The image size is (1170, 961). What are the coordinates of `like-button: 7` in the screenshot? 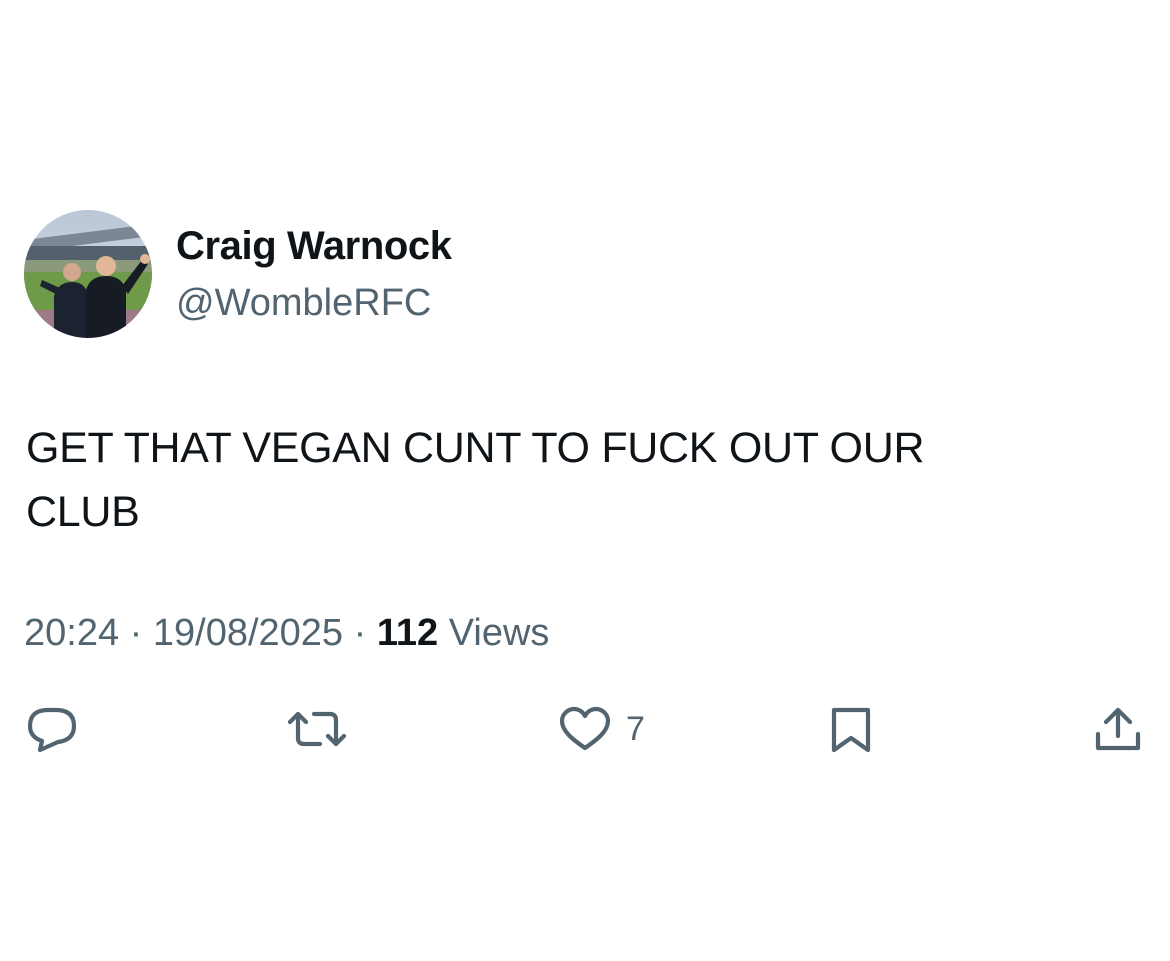 It's located at (601, 729).